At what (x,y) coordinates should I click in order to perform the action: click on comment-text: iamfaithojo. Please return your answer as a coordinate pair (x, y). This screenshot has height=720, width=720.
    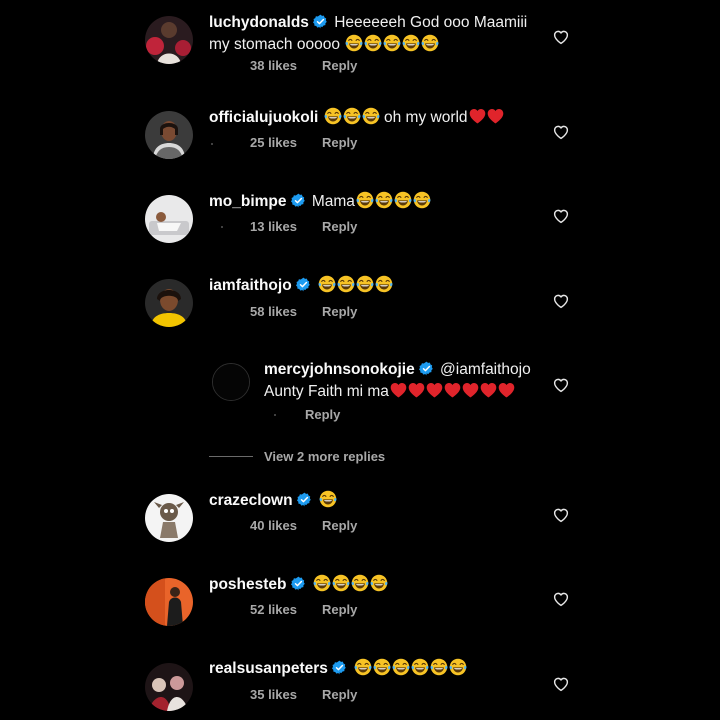
    Looking at the image, I should click on (369, 286).